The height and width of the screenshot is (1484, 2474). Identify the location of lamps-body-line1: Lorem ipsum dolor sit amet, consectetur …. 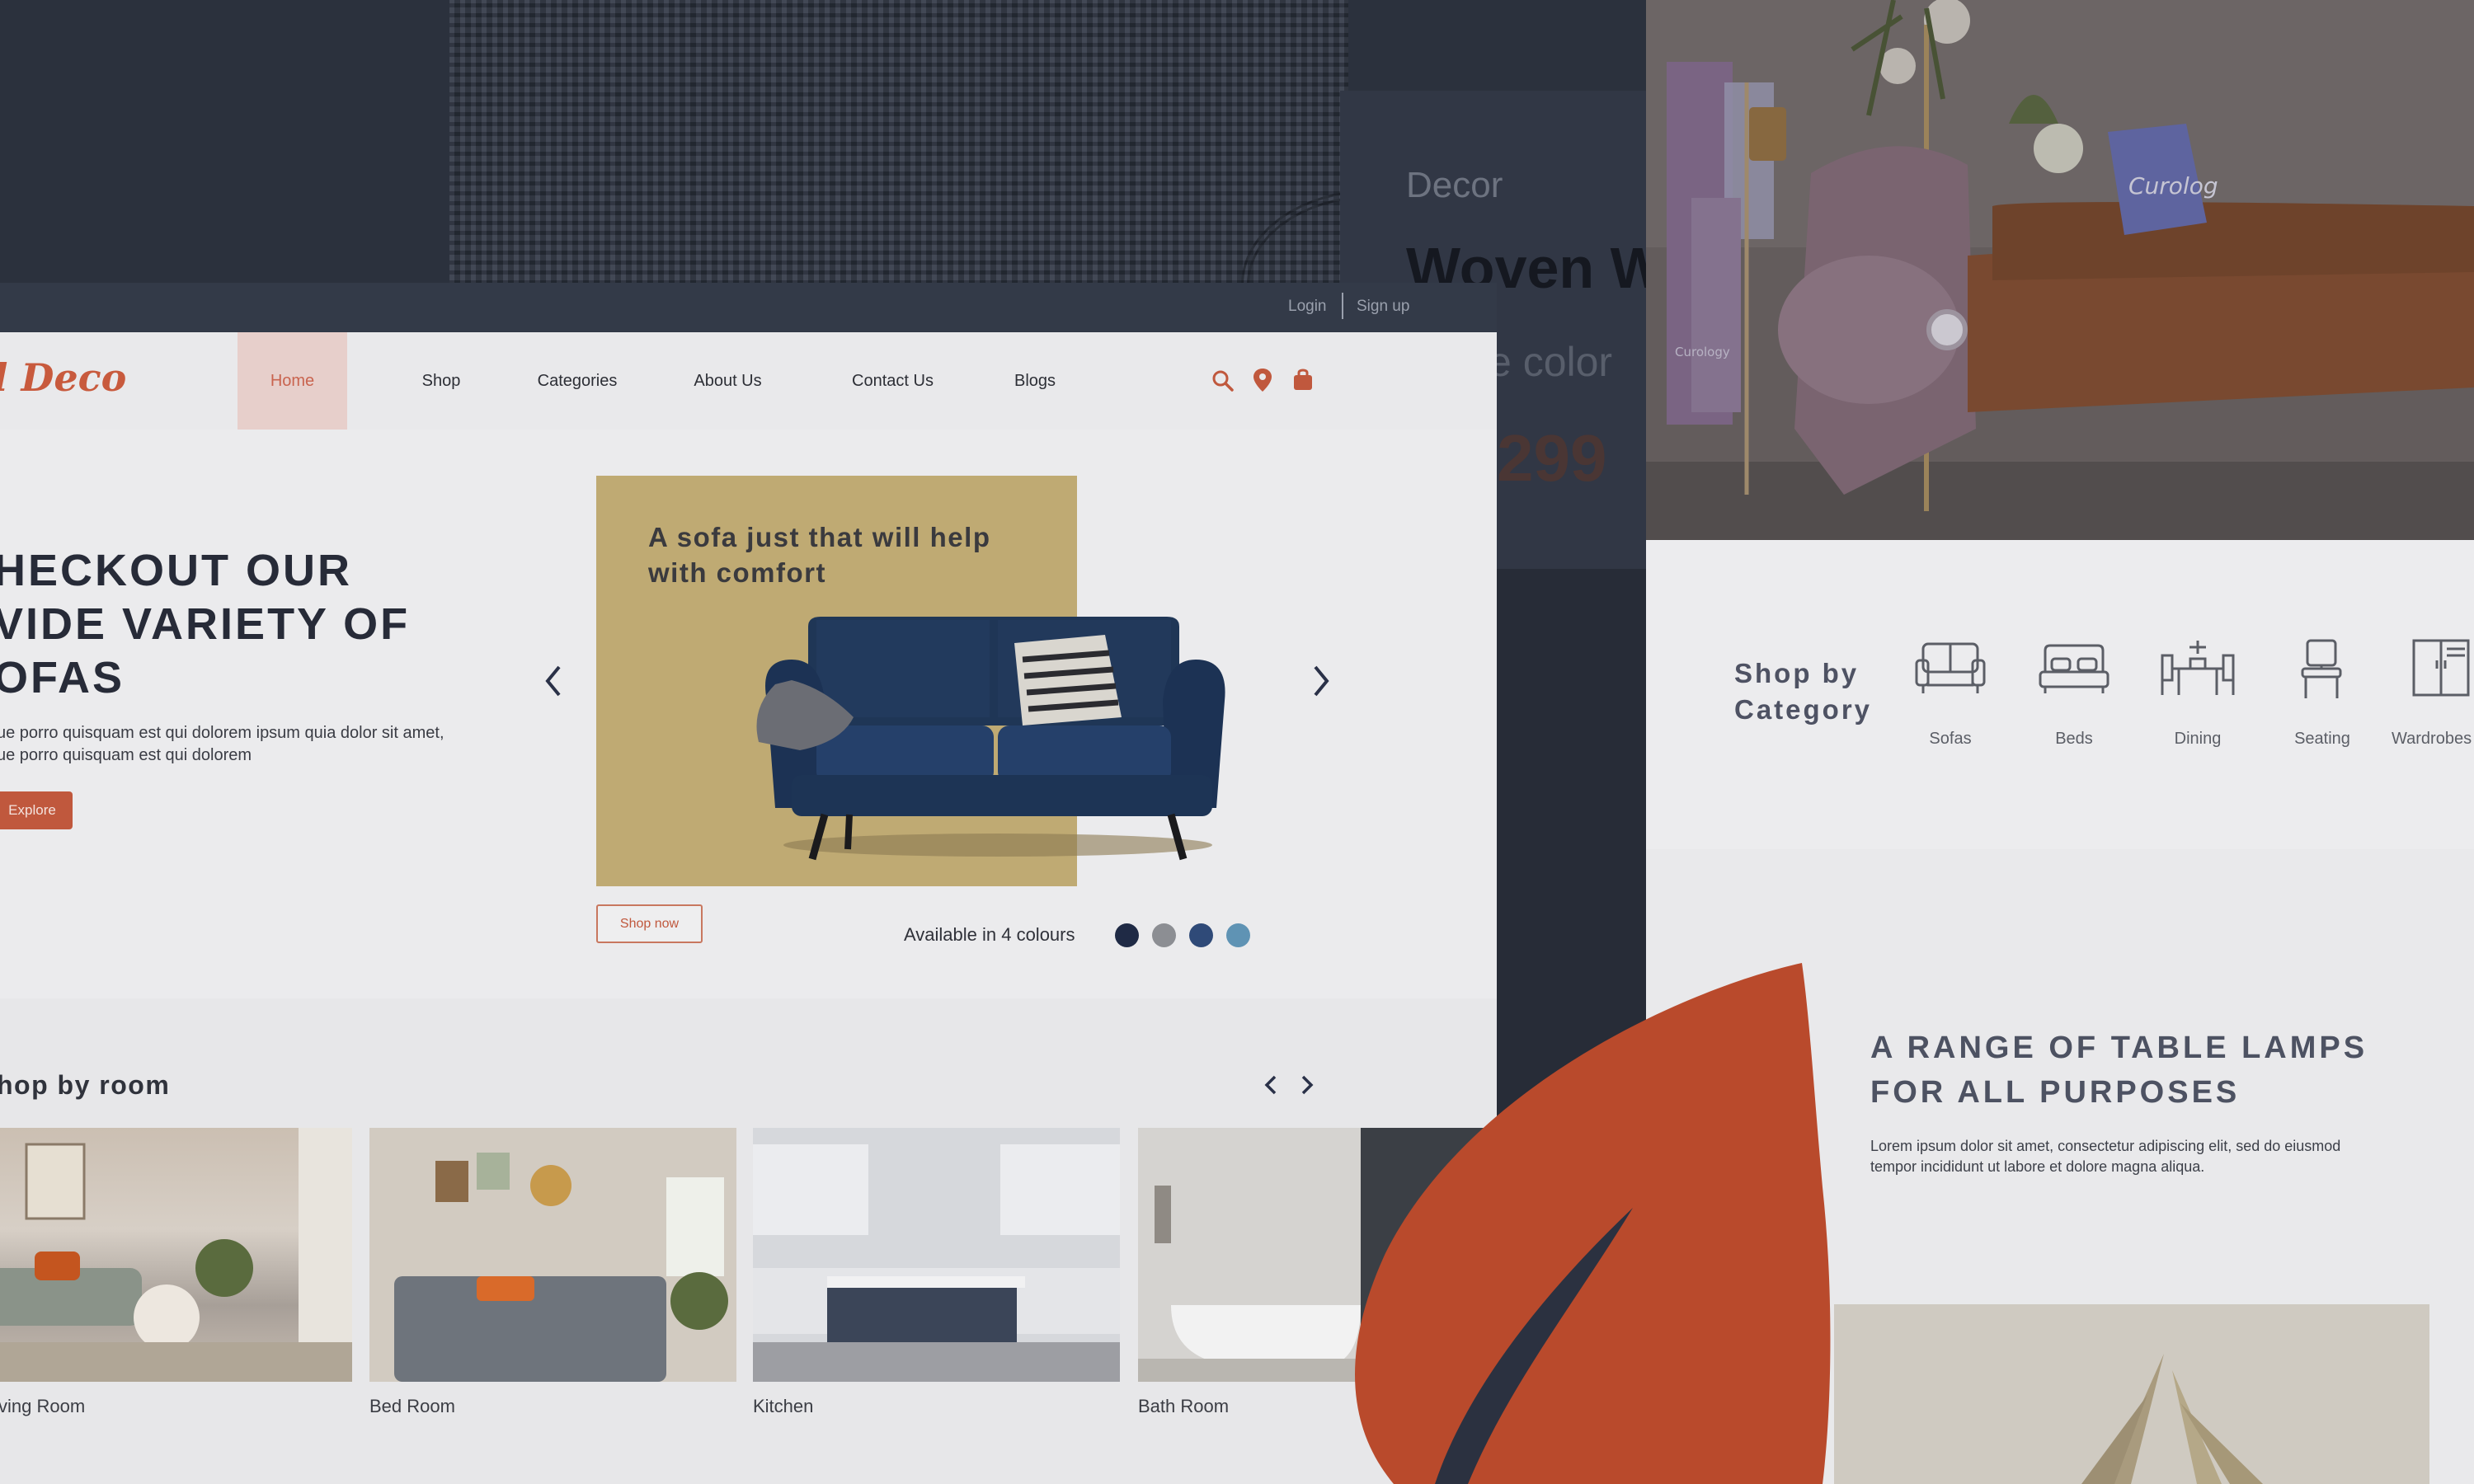
(2105, 1146).